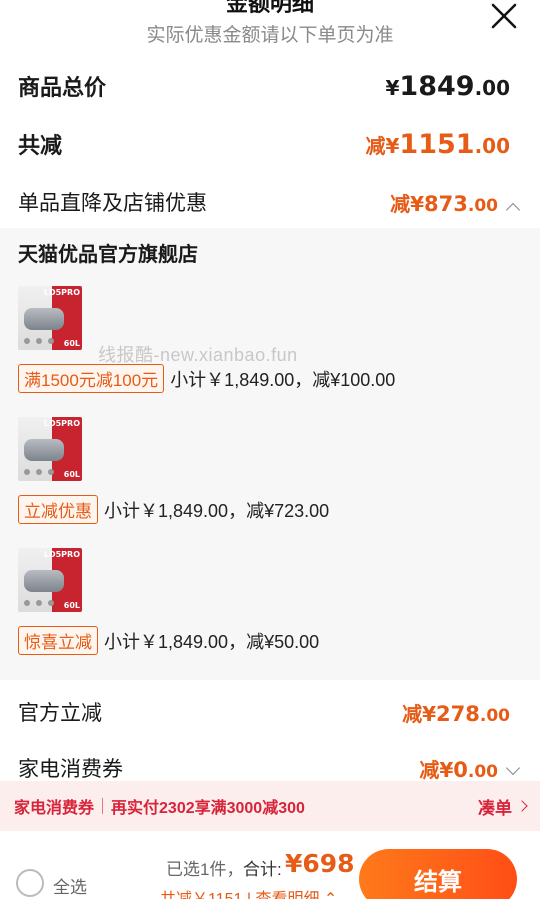 The image size is (540, 899). Describe the element at coordinates (91, 378) in the screenshot. I see `promo-tag: 满1500元减100元` at that location.